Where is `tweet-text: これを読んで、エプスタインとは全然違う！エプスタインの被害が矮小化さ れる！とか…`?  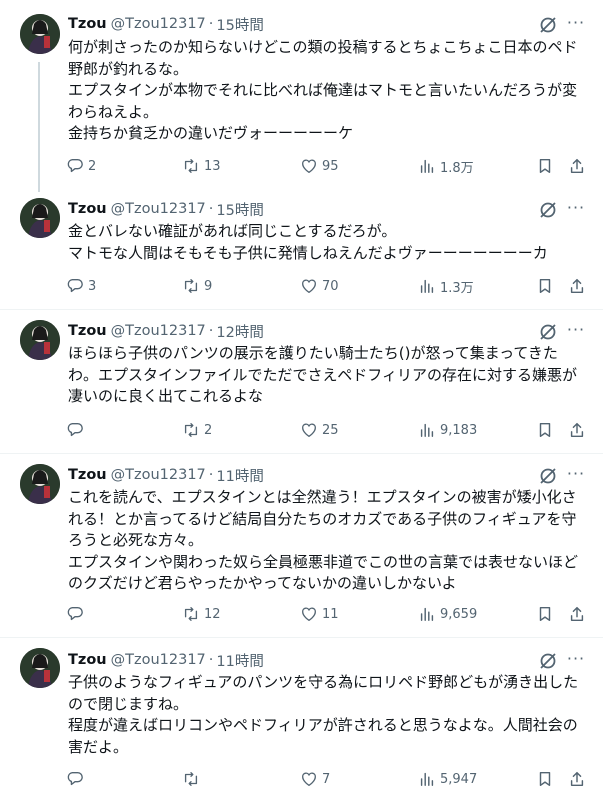
tweet-text: これを読んで、エプスタインとは全然違う！エプスタインの被害が矮小化さ れる！とか… is located at coordinates (328, 541).